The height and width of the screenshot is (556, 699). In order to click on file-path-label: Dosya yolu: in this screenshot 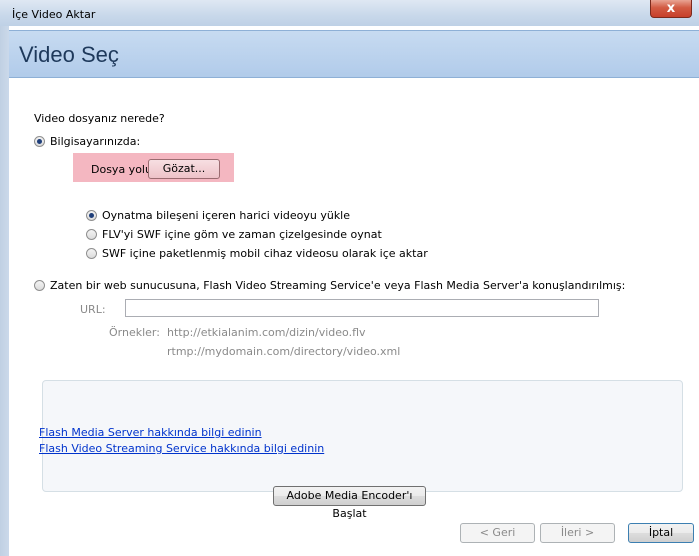, I will do `click(123, 169)`.